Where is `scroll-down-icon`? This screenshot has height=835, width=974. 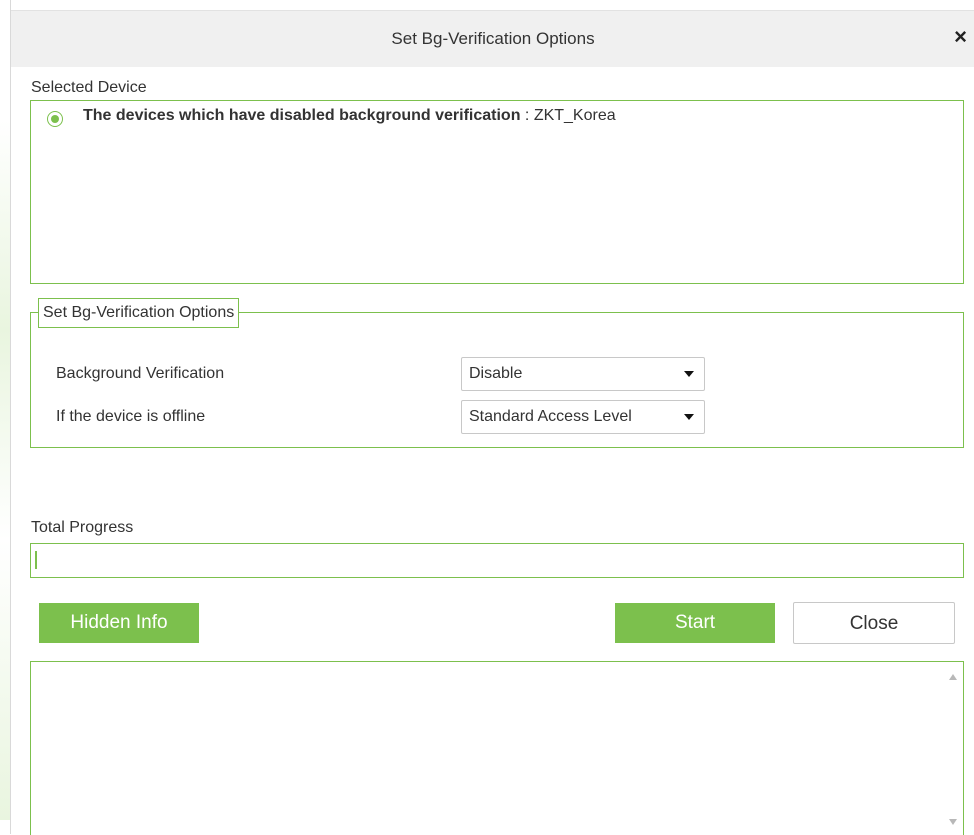
scroll-down-icon is located at coordinates (953, 822).